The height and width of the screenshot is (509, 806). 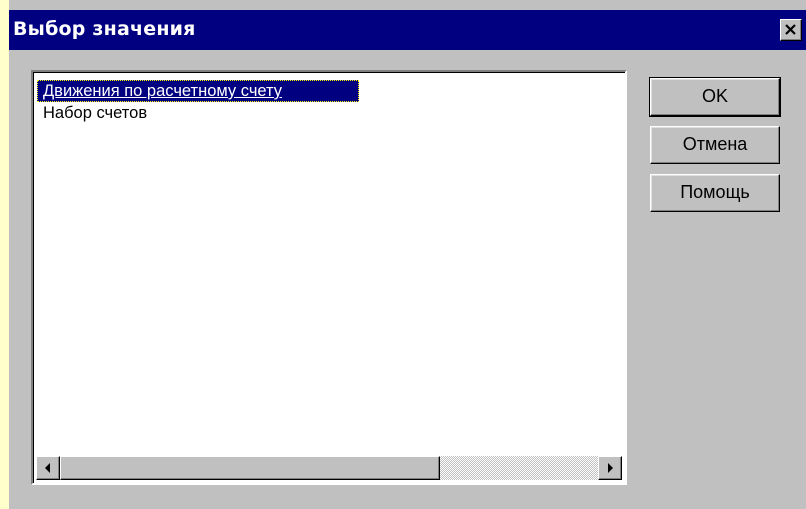 I want to click on close-button, so click(x=791, y=30).